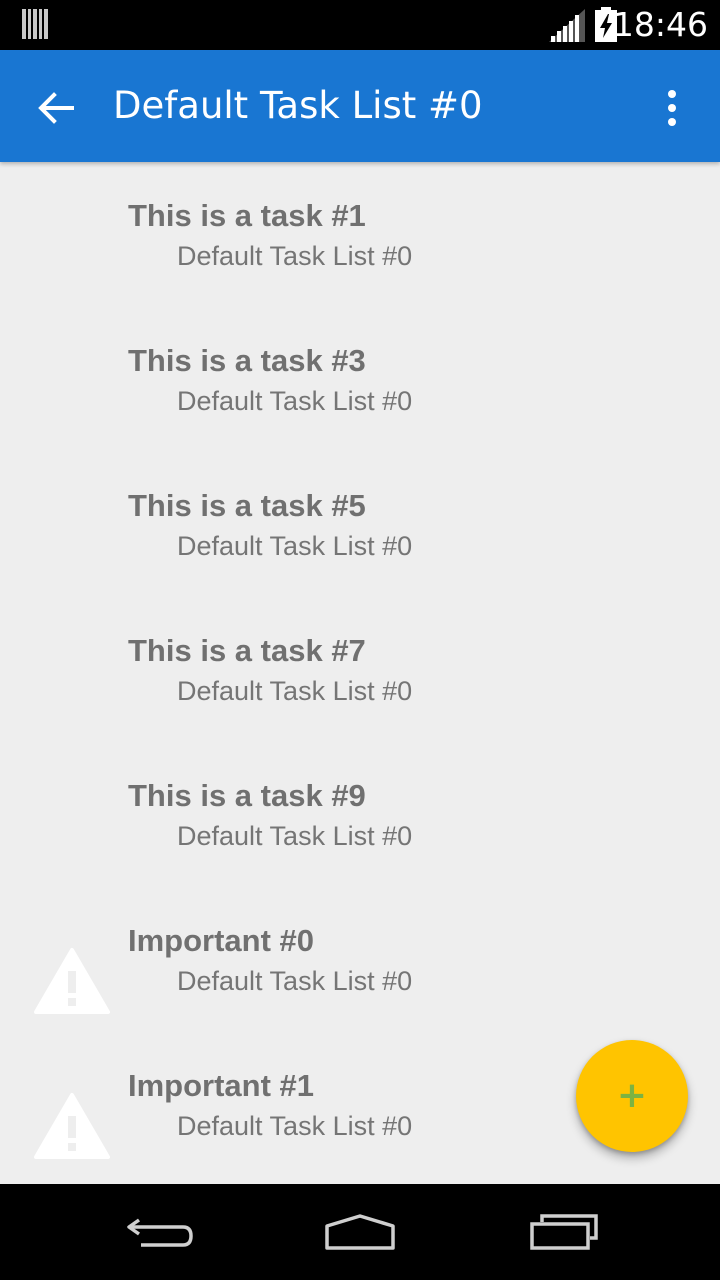 Image resolution: width=720 pixels, height=1280 pixels. I want to click on add-icon: +, so click(632, 1095).